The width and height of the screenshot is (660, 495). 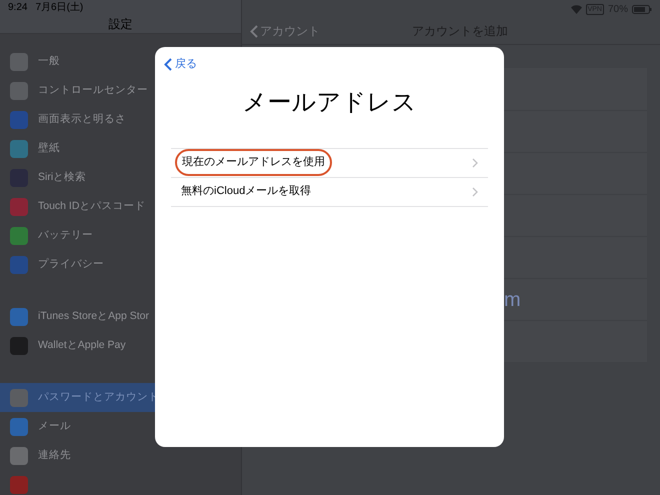 What do you see at coordinates (120, 264) in the screenshot?
I see `settings-item: プライバシー` at bounding box center [120, 264].